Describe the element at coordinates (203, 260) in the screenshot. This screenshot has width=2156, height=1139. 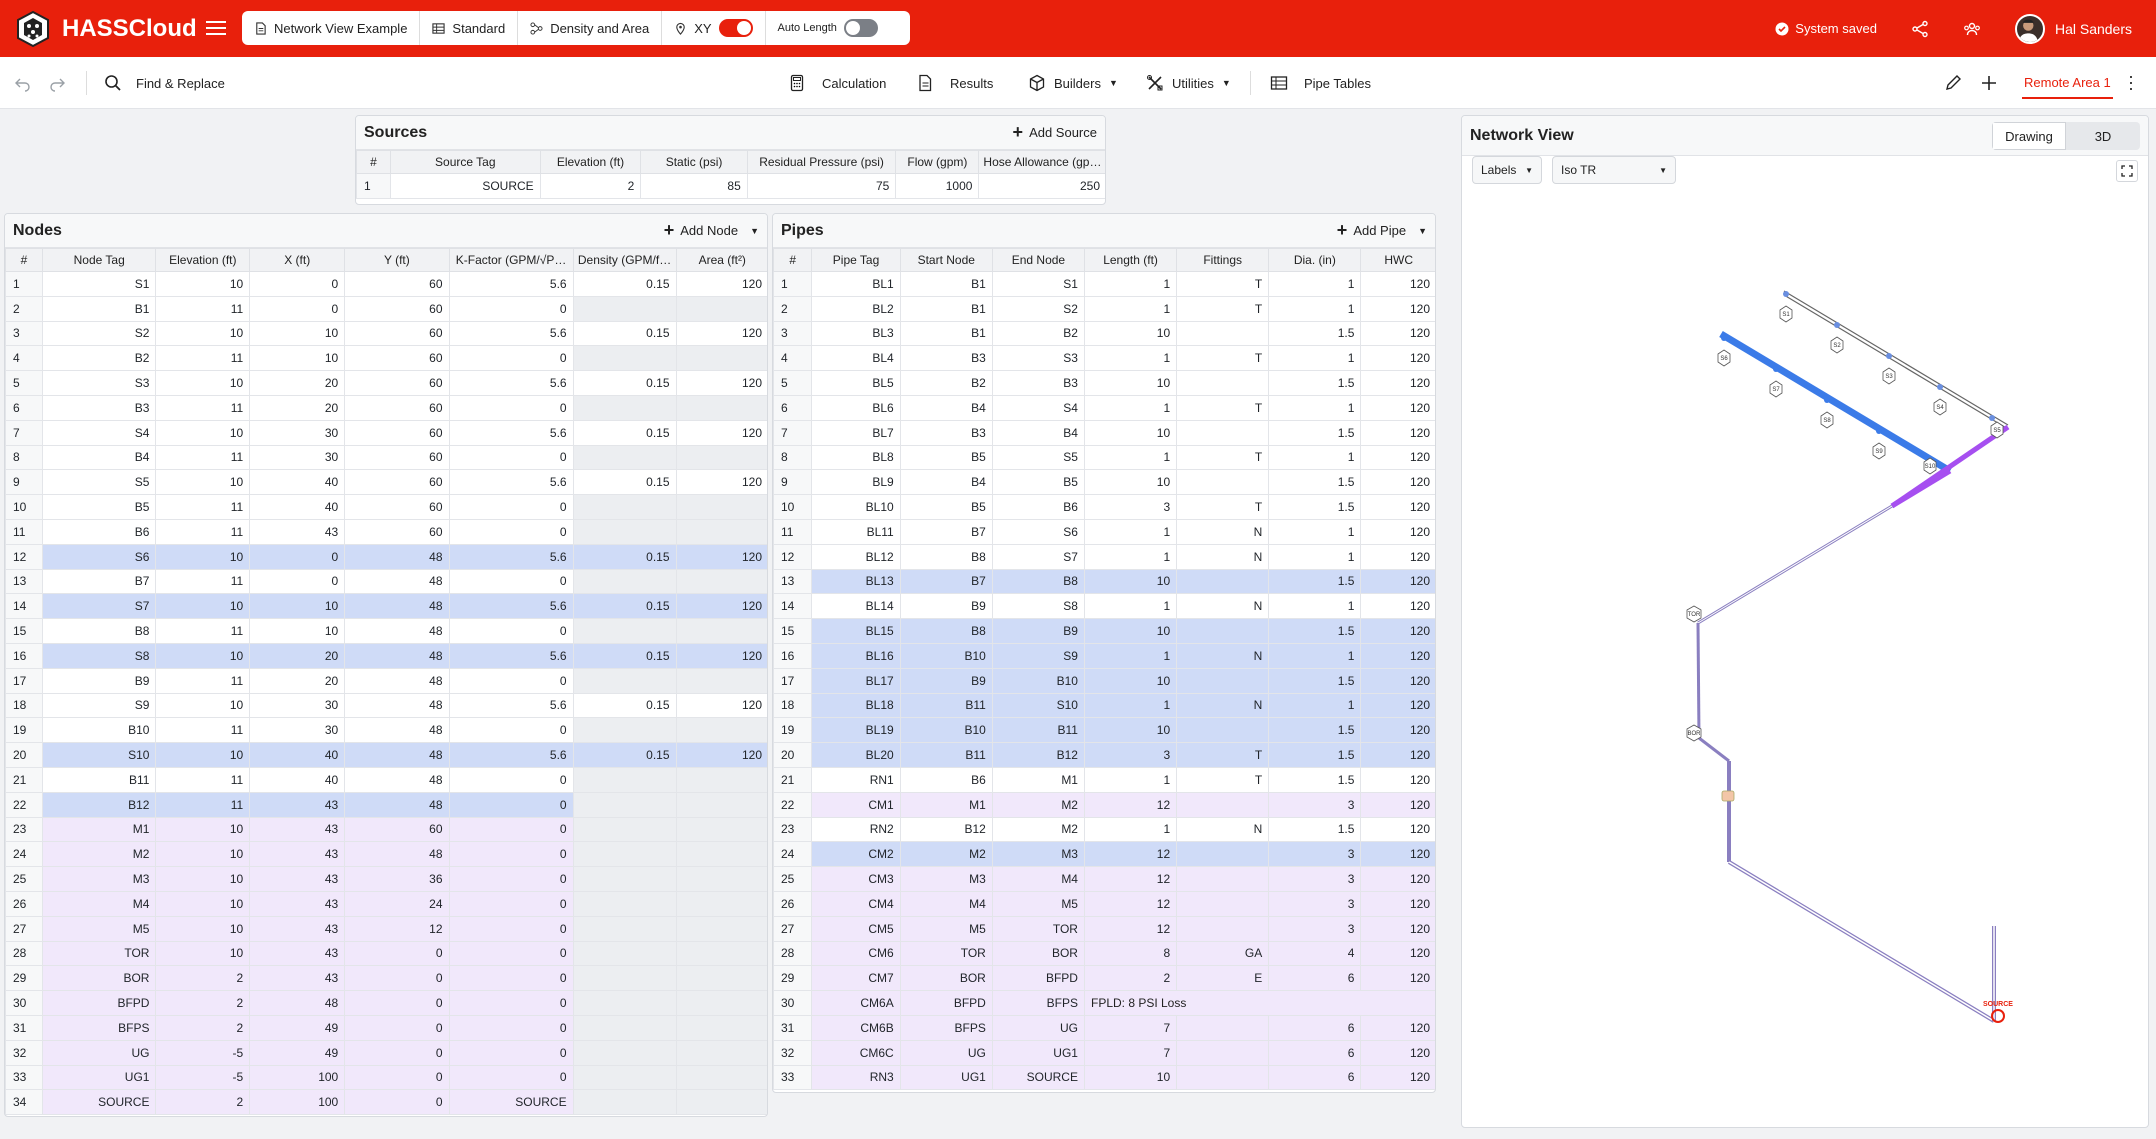
I see `column-header: Elevation (ft)` at that location.